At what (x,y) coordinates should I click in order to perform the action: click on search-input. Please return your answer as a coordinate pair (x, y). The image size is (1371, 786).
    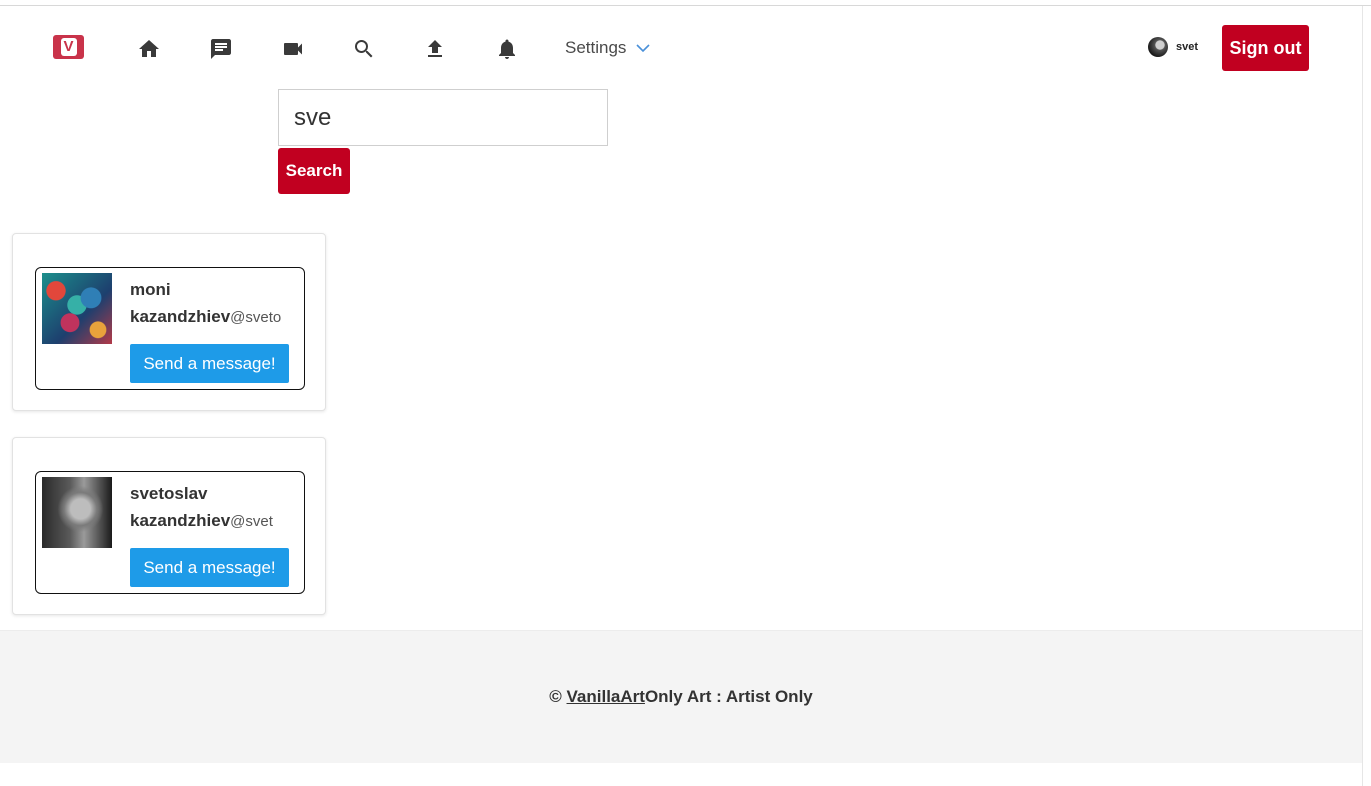
    Looking at the image, I should click on (443, 117).